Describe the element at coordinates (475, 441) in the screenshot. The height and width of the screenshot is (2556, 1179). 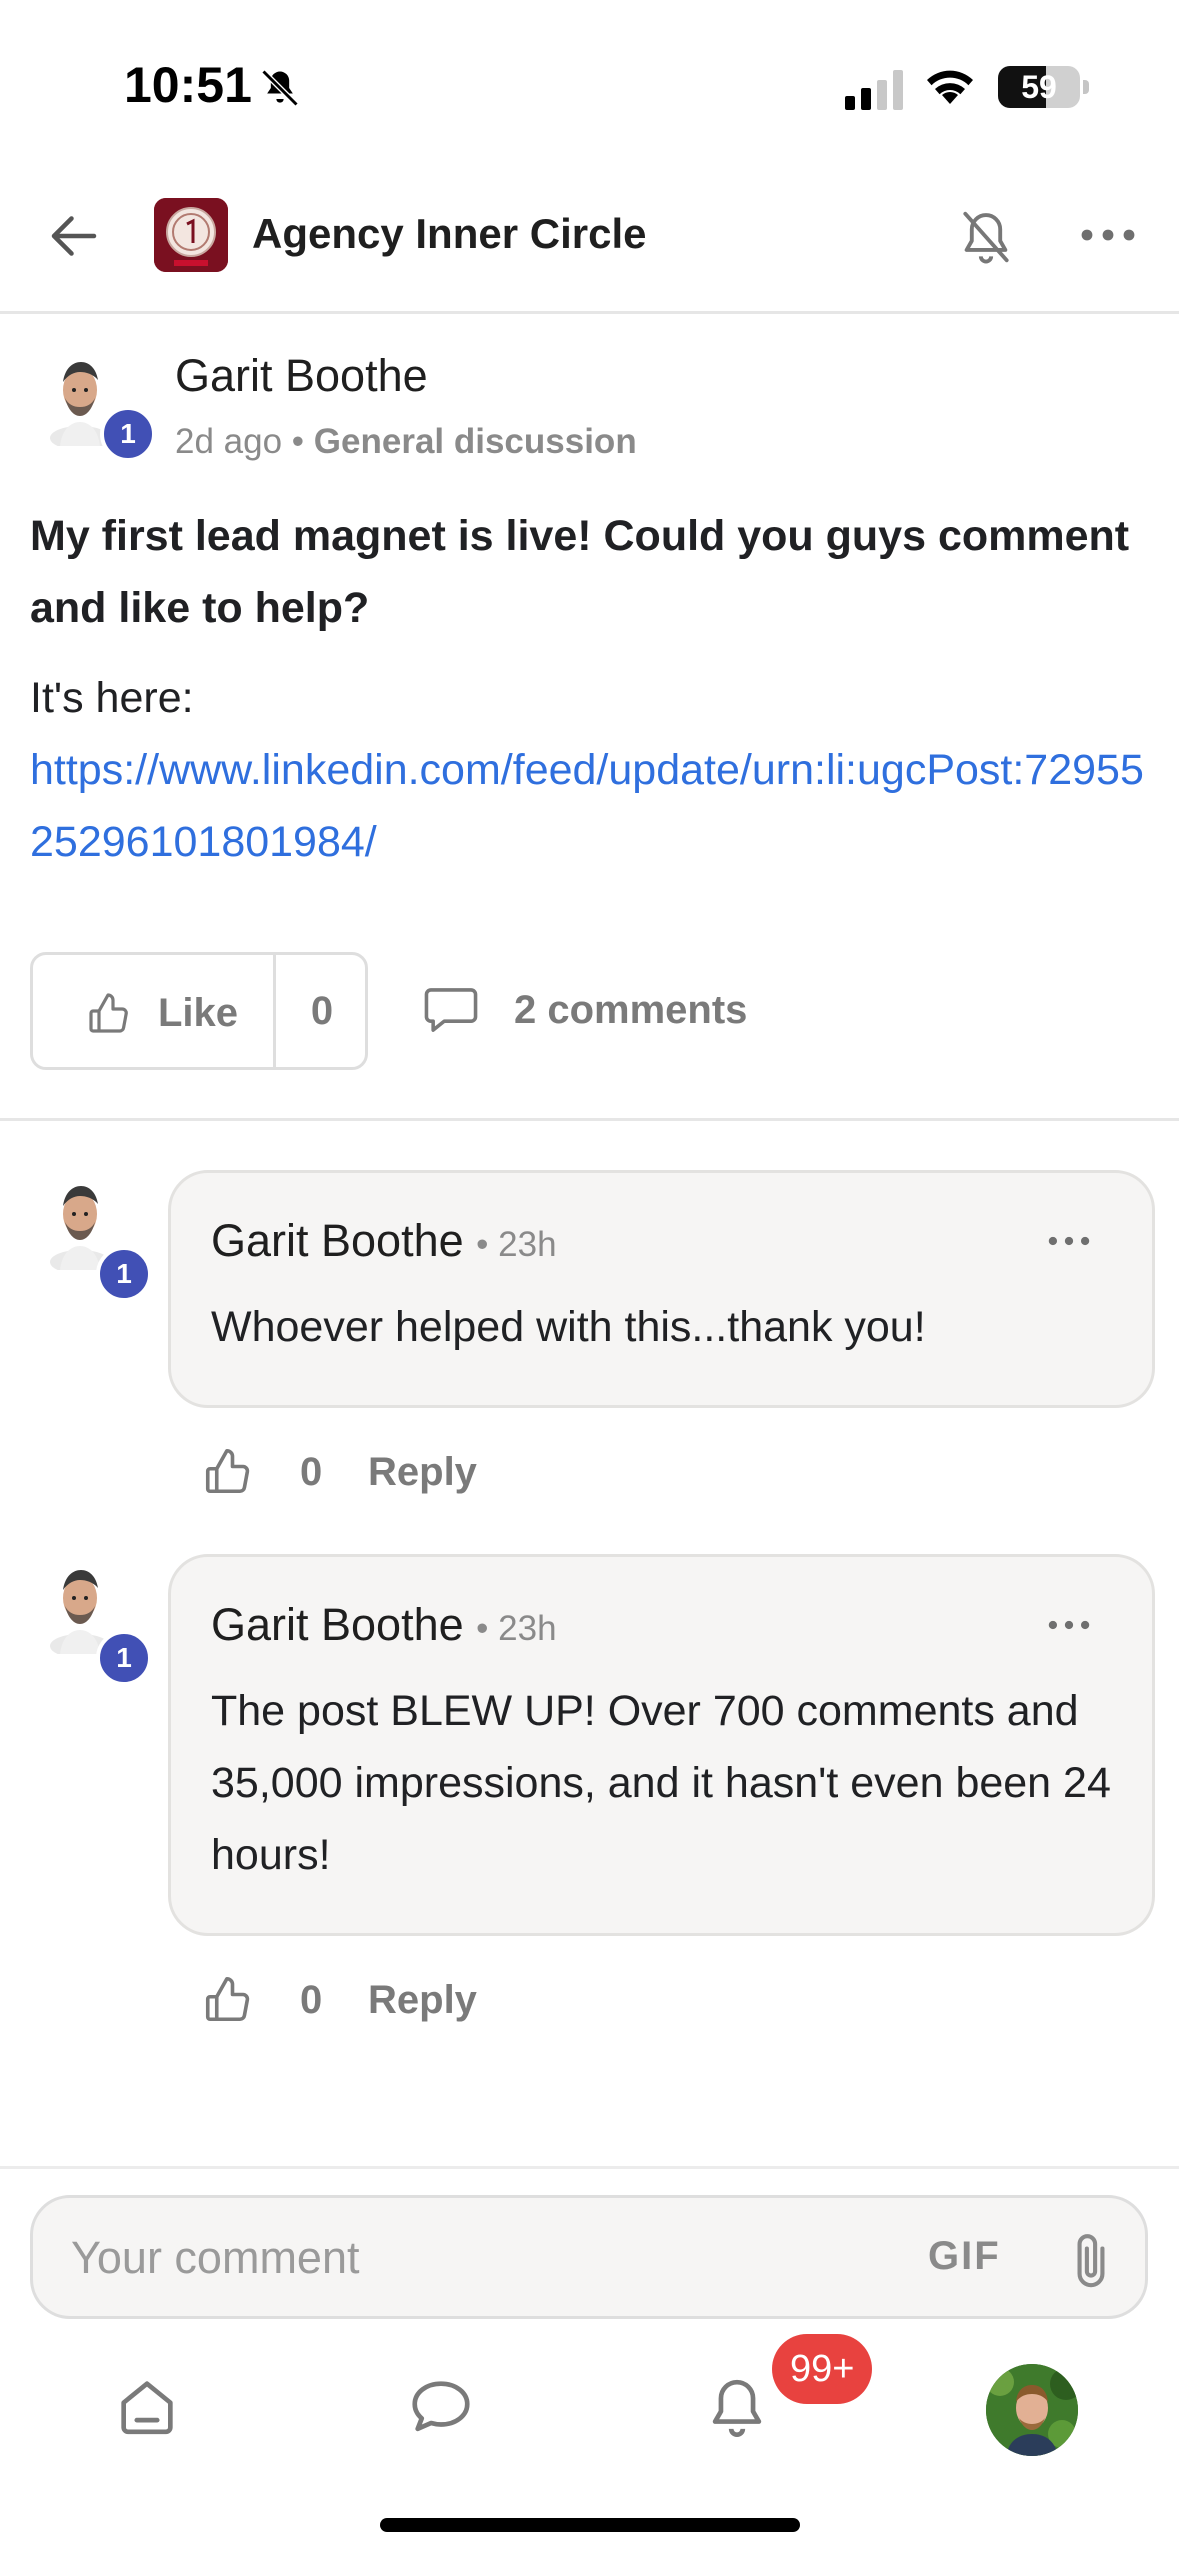
I see `post-category: General discussion` at that location.